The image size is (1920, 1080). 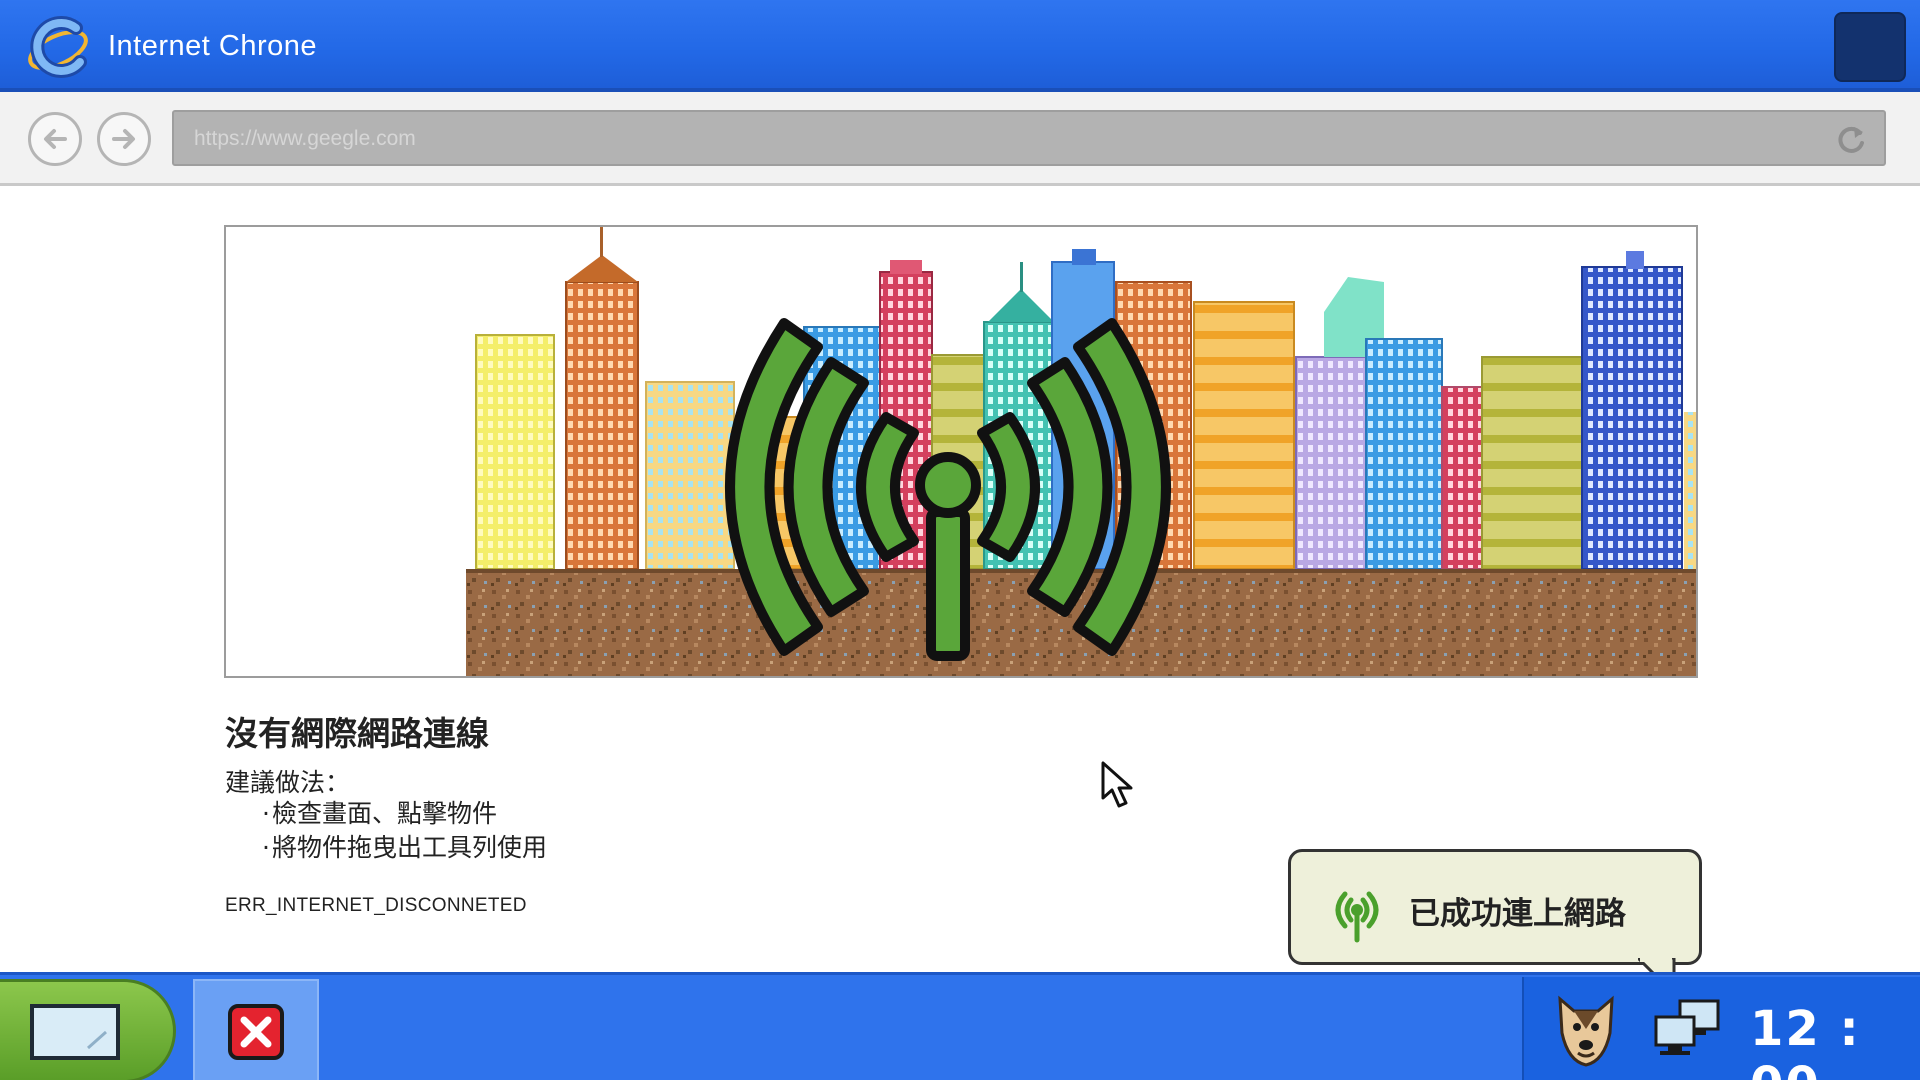 What do you see at coordinates (305, 138) in the screenshot?
I see `address-text: https://www.geegle.com` at bounding box center [305, 138].